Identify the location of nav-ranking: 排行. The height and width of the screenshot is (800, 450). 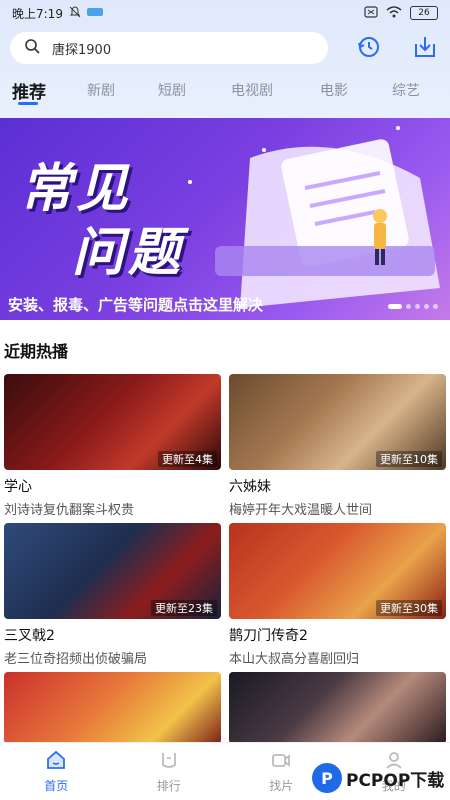
(169, 771).